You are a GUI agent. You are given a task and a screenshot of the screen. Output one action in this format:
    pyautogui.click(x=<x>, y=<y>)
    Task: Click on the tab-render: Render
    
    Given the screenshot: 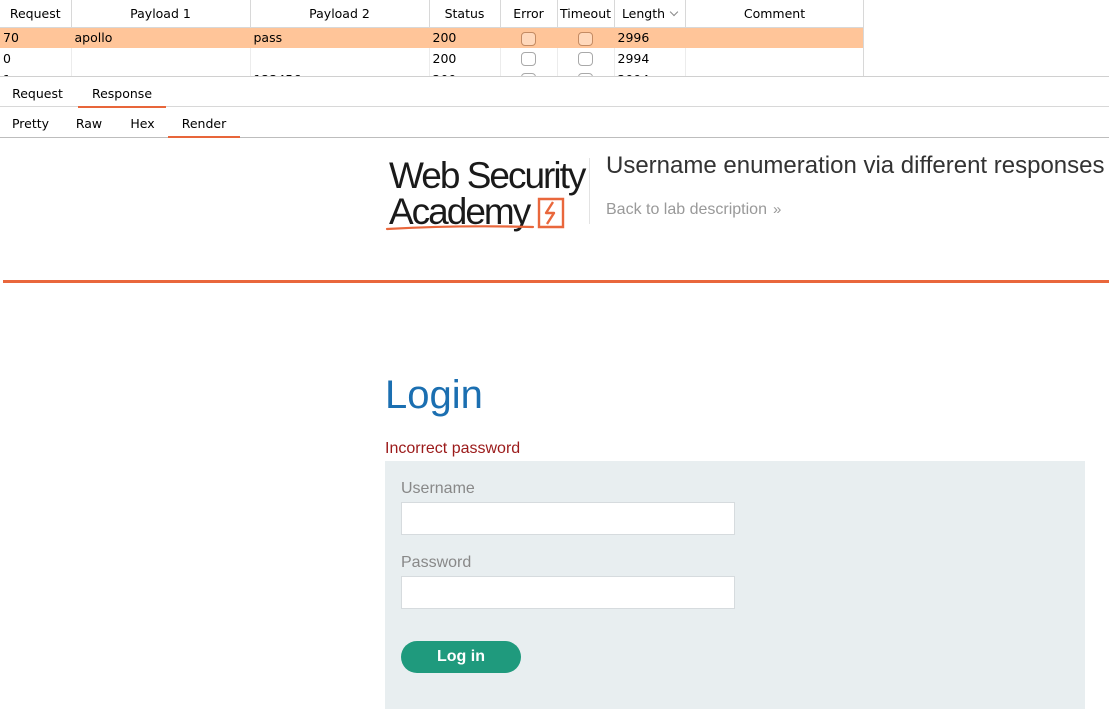 What is the action you would take?
    pyautogui.click(x=204, y=122)
    